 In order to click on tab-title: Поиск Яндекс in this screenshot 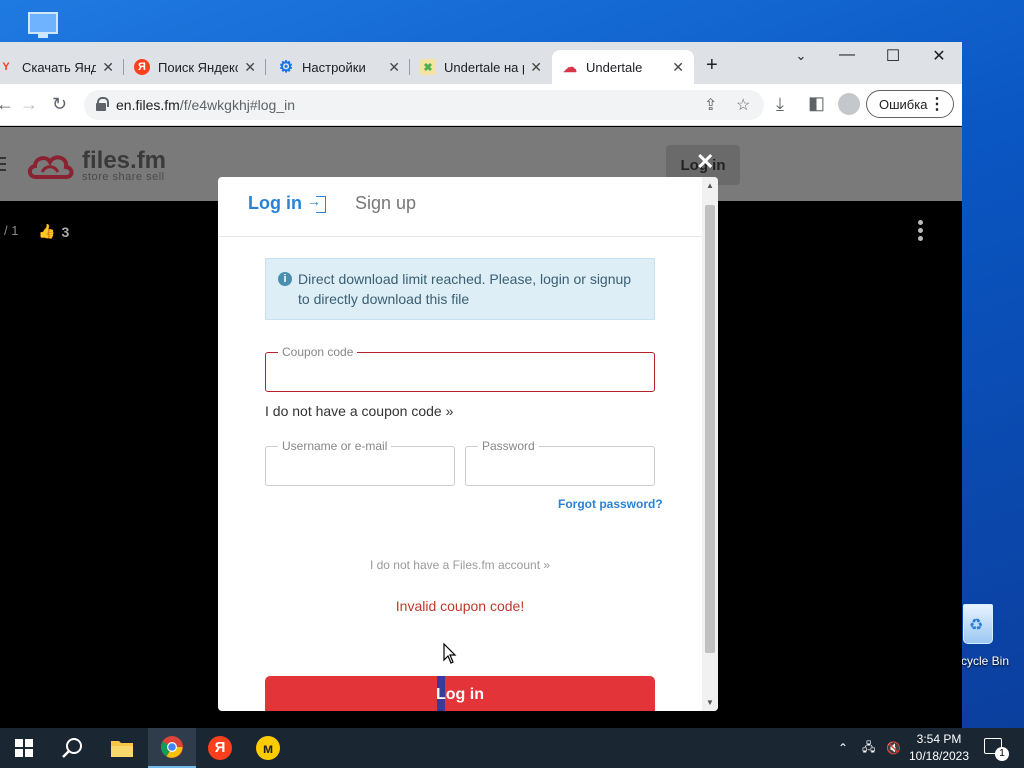, I will do `click(198, 67)`.